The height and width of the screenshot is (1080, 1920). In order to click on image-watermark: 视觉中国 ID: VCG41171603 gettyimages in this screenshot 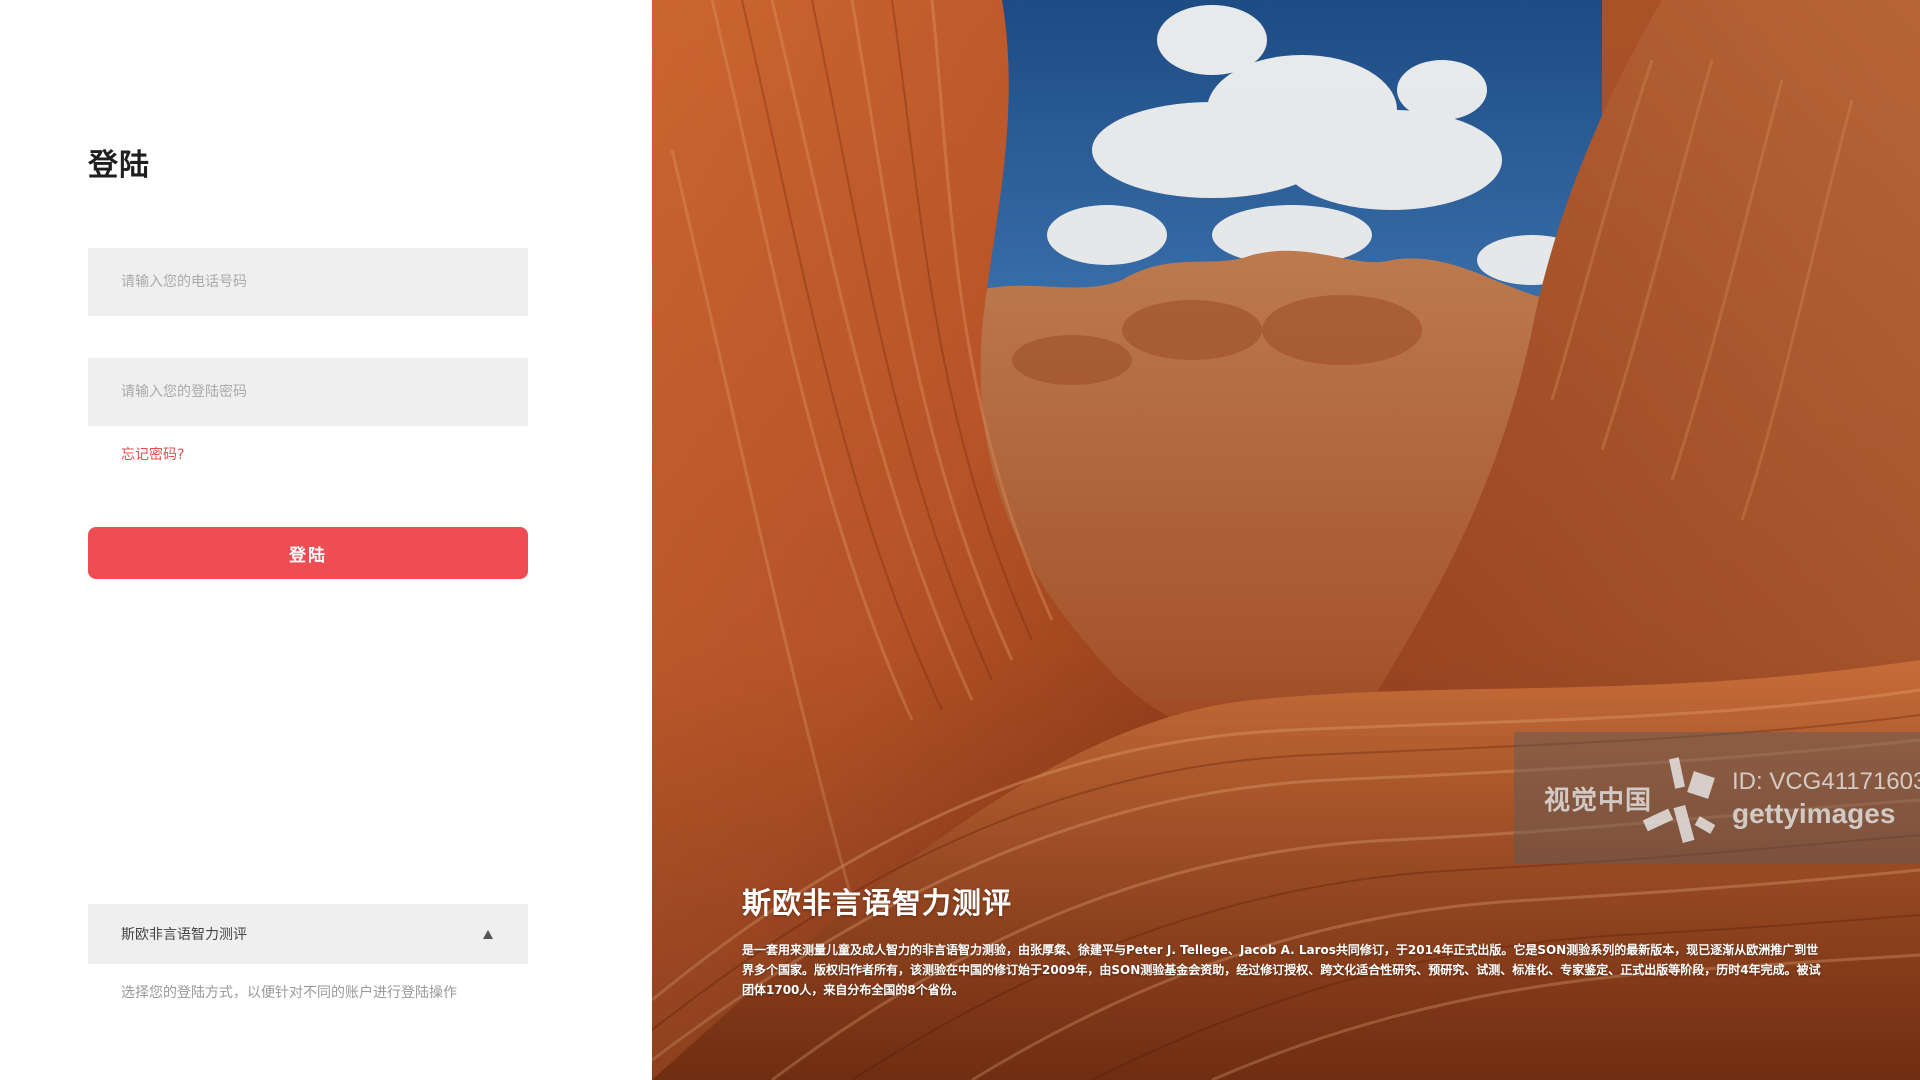, I will do `click(1717, 798)`.